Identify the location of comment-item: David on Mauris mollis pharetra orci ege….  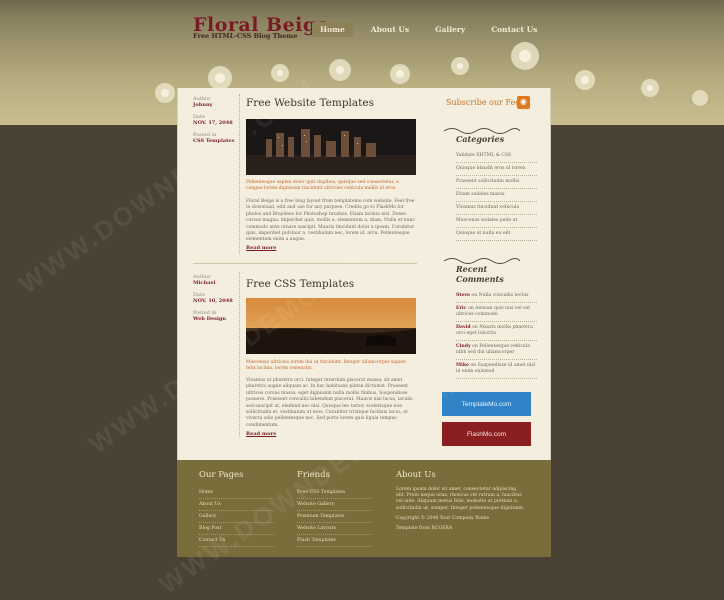
(496, 331).